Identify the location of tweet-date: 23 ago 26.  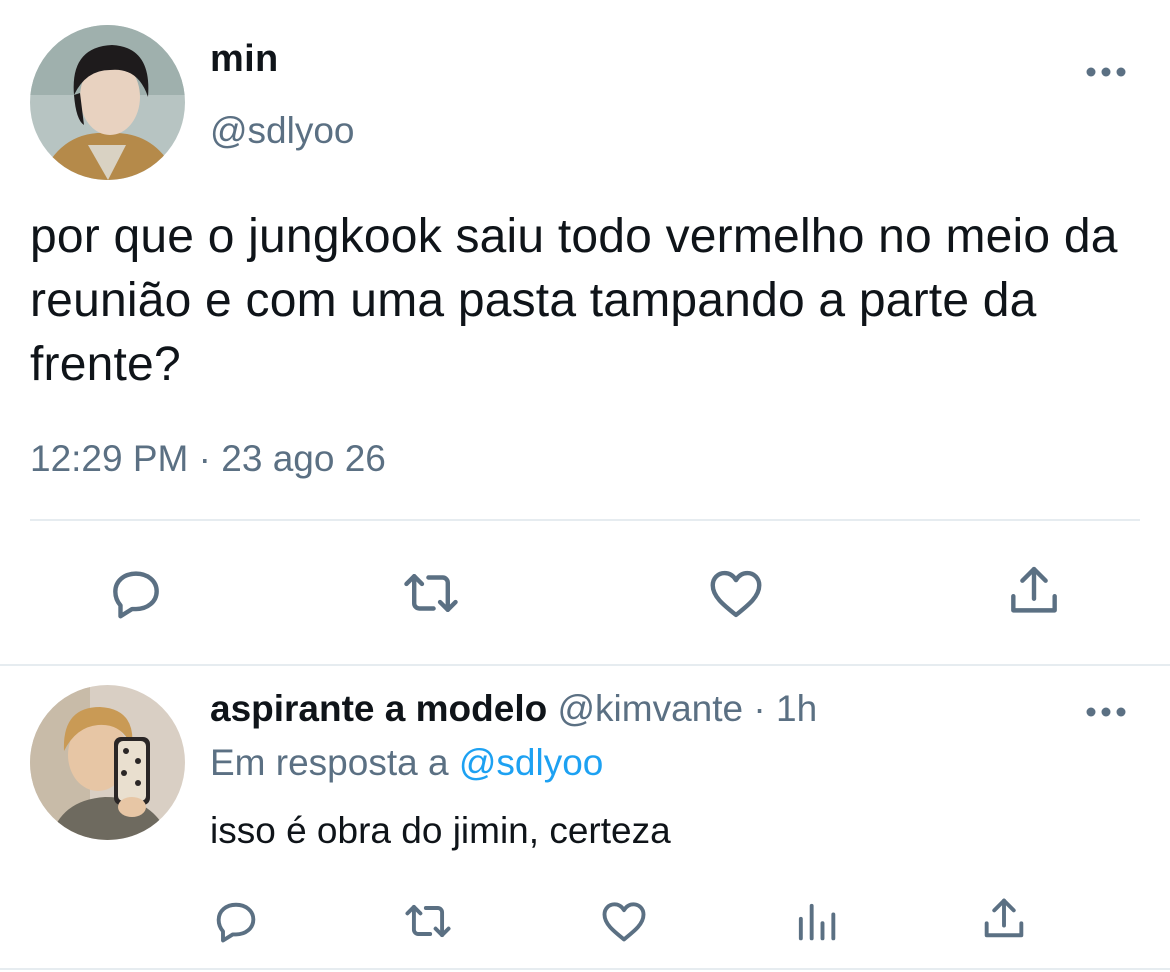
(303, 458).